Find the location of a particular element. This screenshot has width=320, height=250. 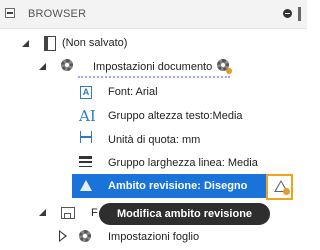

line-weight-icon is located at coordinates (85, 162).